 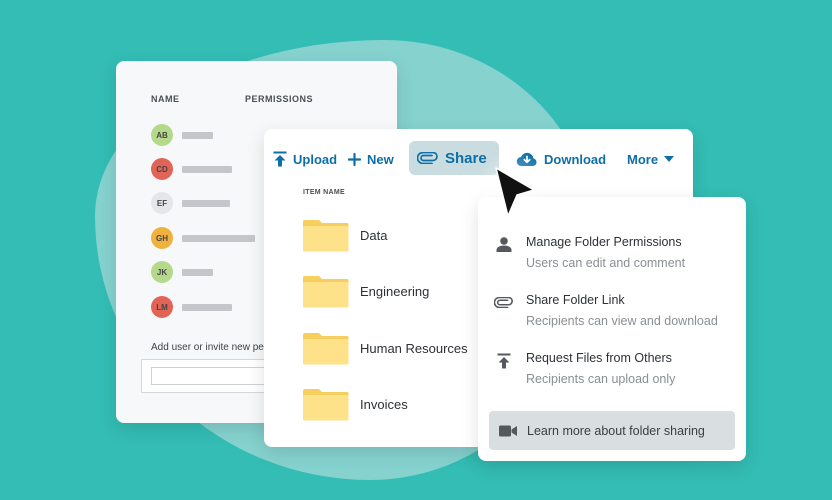 What do you see at coordinates (280, 159) in the screenshot?
I see `upload-icon` at bounding box center [280, 159].